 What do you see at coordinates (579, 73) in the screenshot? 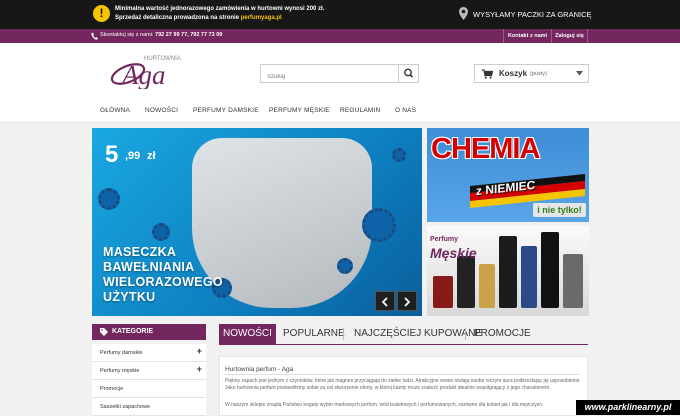
I see `chevron-down-icon` at bounding box center [579, 73].